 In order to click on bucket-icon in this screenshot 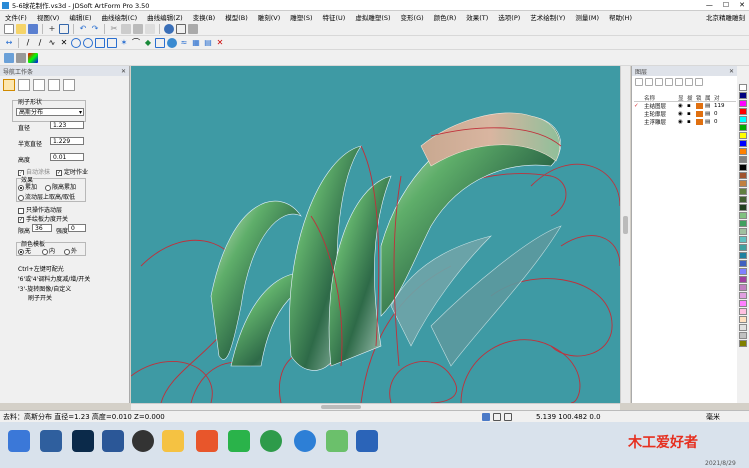, I will do `click(193, 28)`.